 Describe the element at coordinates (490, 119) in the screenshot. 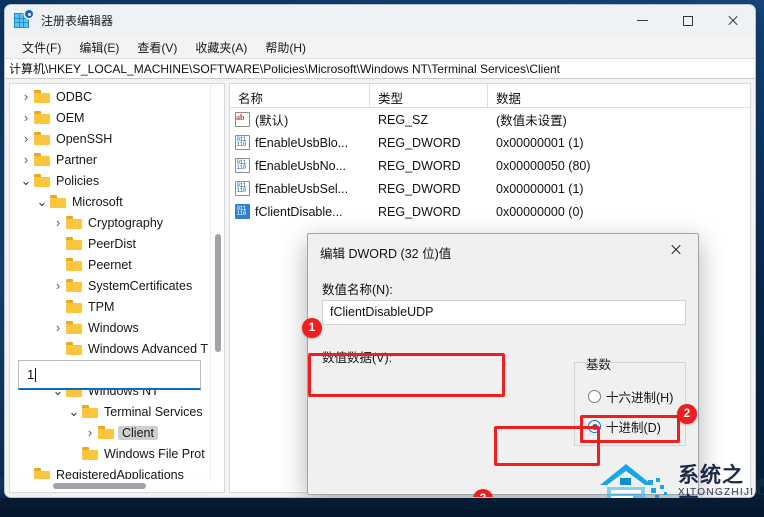

I see `table-row: ab (默认) REG_SZ (数值未设置)` at that location.